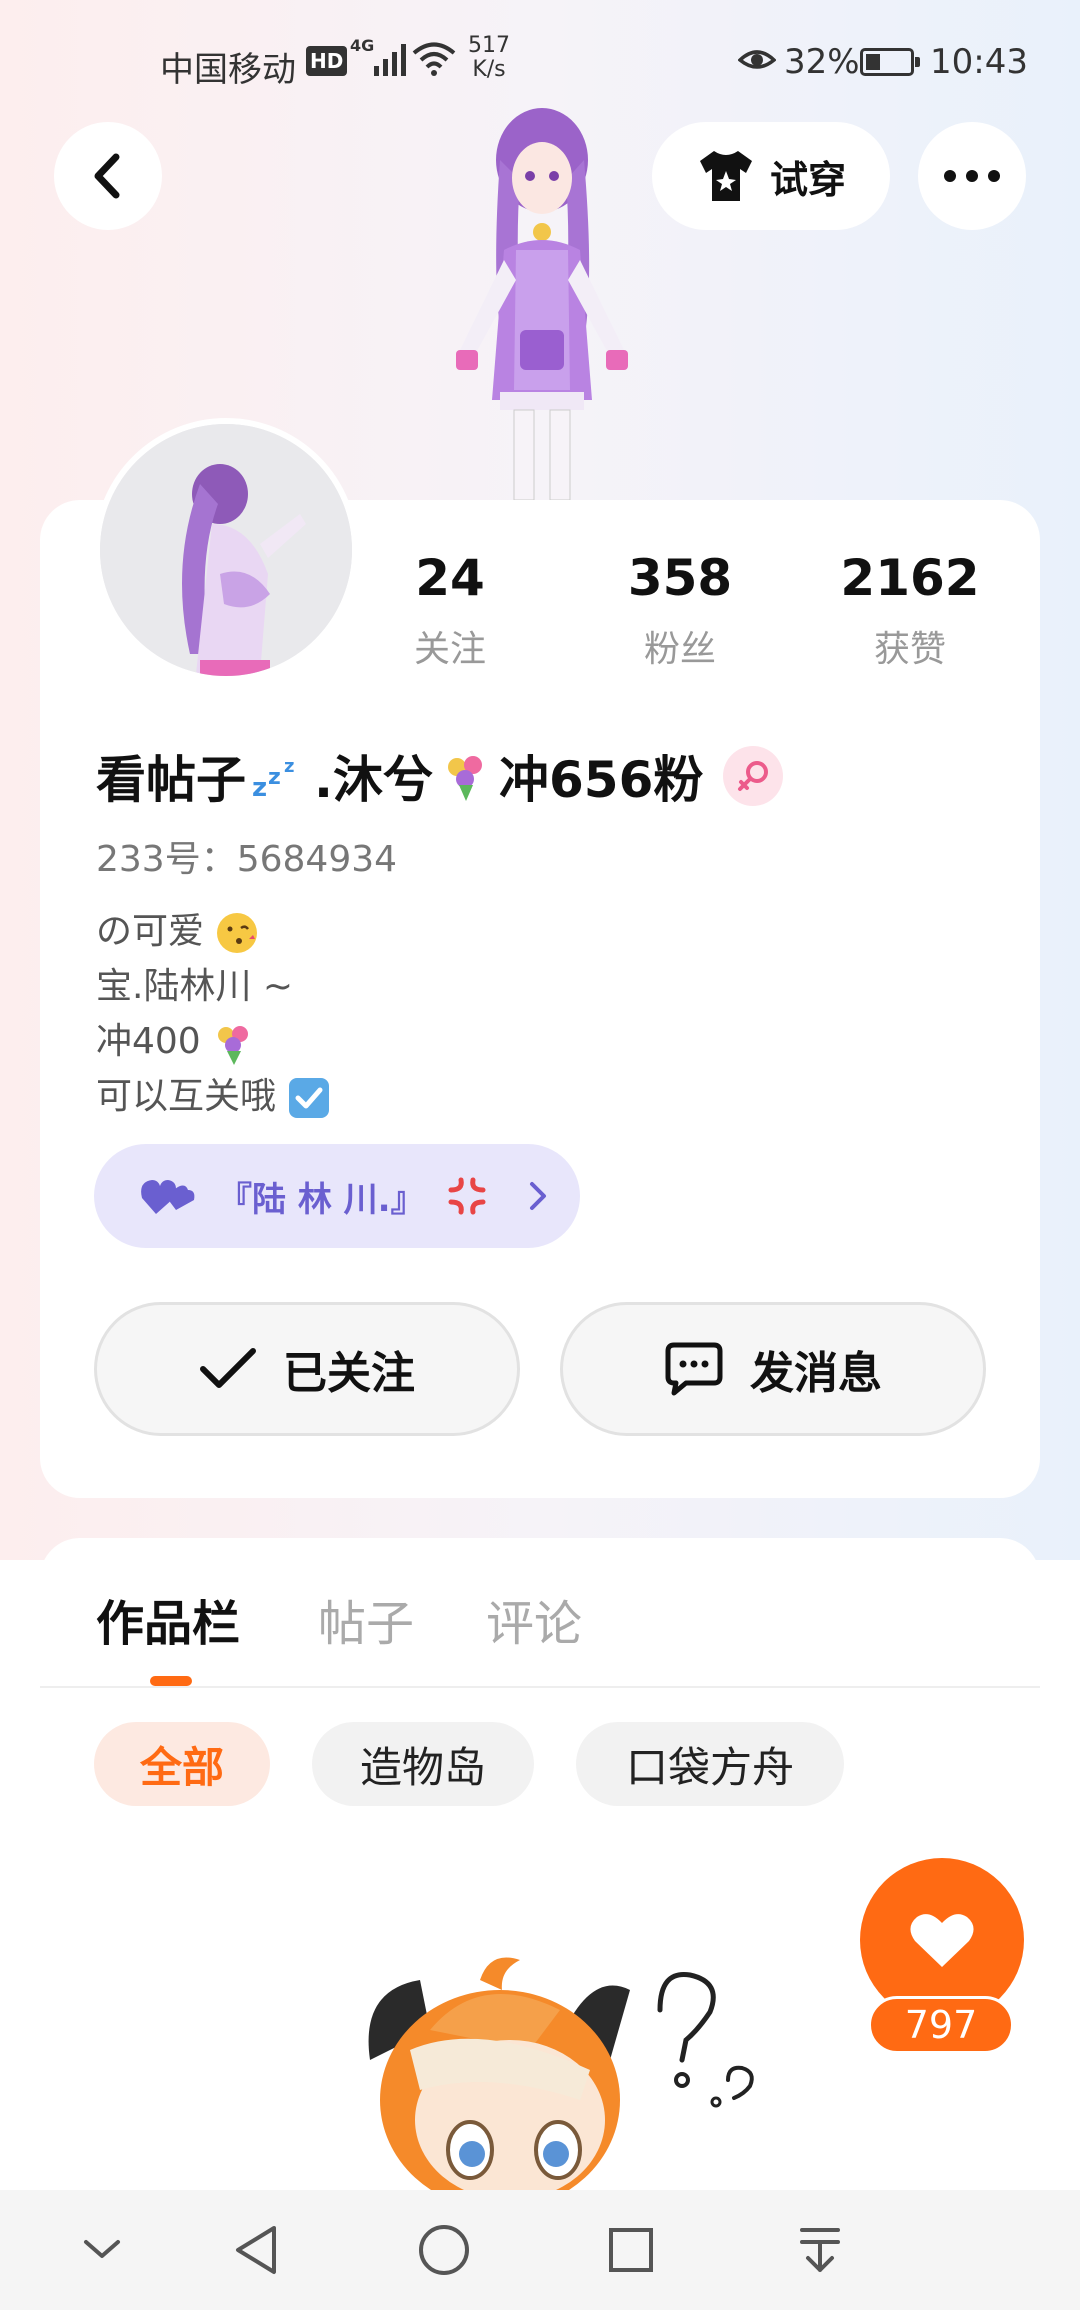 The width and height of the screenshot is (1080, 2310). What do you see at coordinates (390, 60) in the screenshot?
I see `signal-icon` at bounding box center [390, 60].